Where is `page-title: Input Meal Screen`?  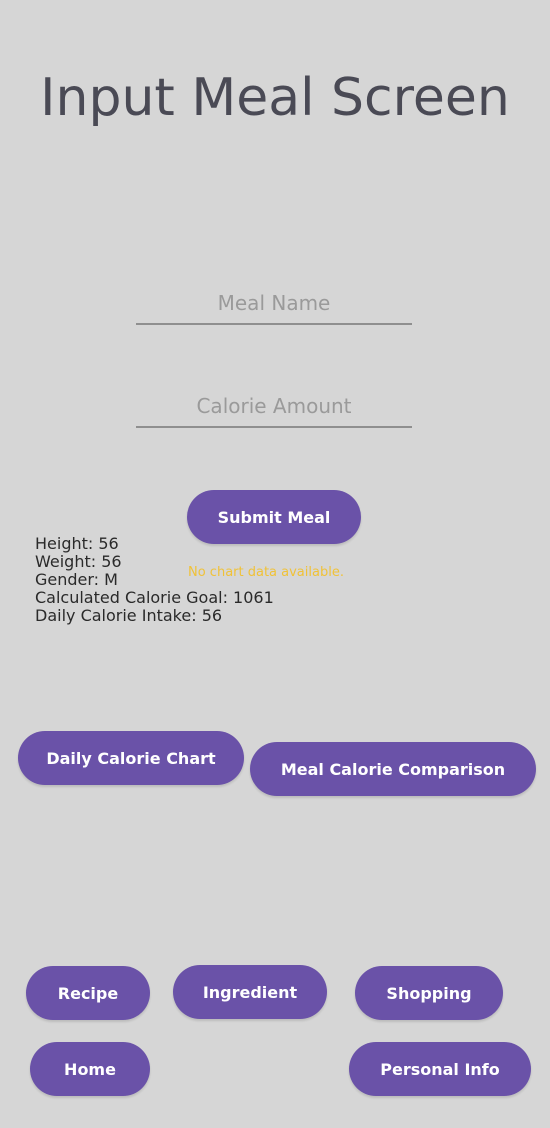
page-title: Input Meal Screen is located at coordinates (275, 98).